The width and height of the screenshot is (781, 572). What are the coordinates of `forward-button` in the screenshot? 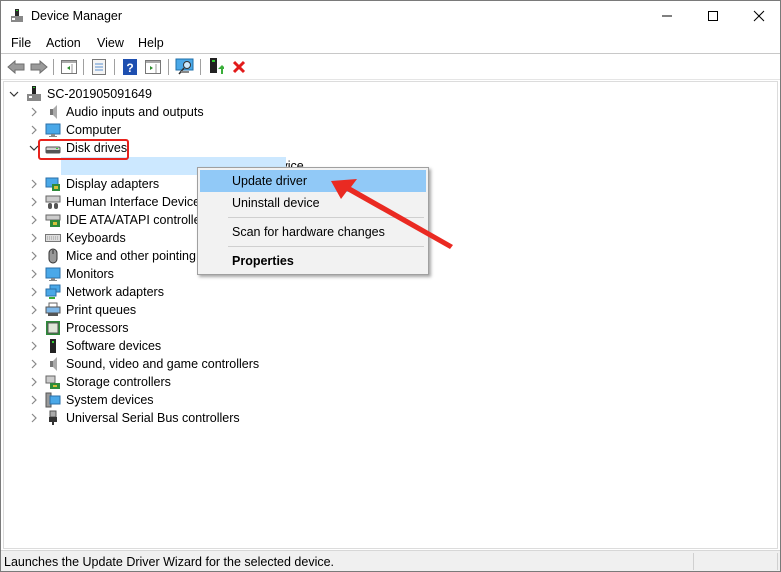 It's located at (39, 67).